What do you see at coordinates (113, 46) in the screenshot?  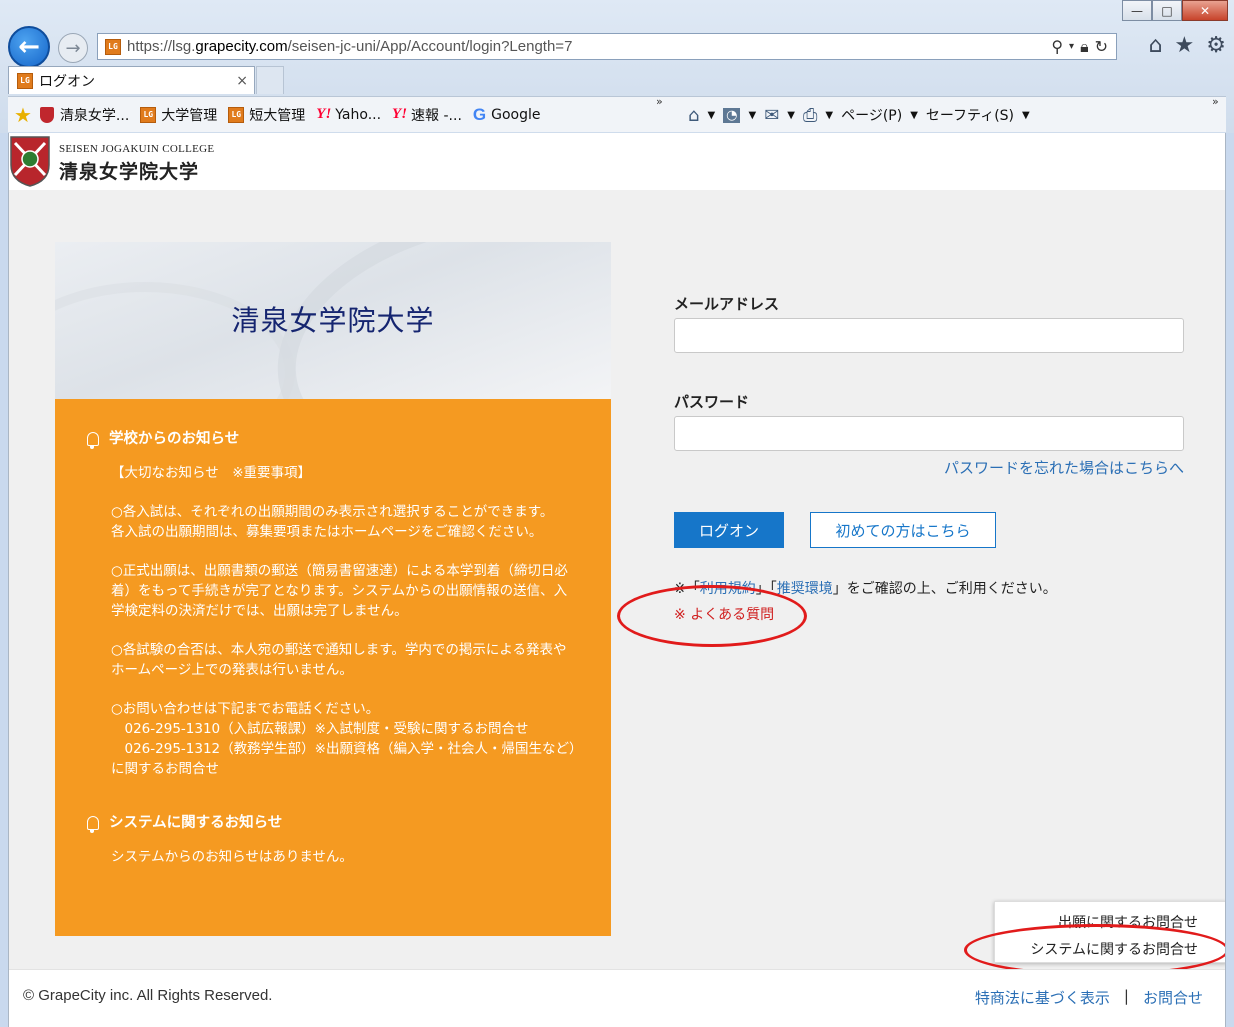 I see `site-favicon-icon: LG` at bounding box center [113, 46].